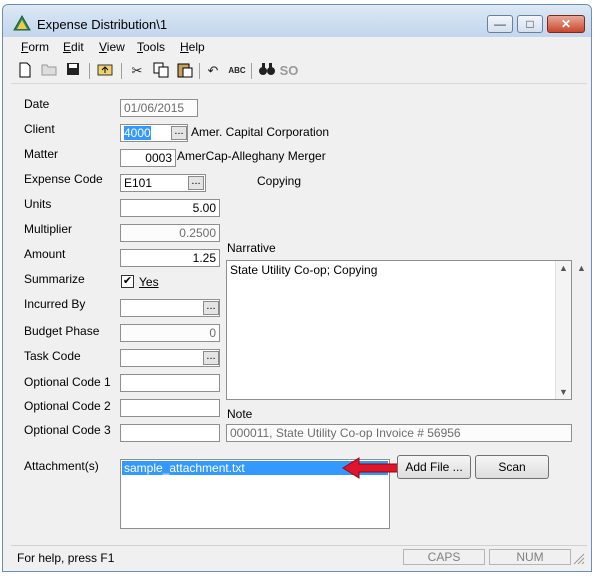 This screenshot has width=597, height=576. What do you see at coordinates (299, 47) in the screenshot?
I see `menu-bar: Form Edit View Tools Help` at bounding box center [299, 47].